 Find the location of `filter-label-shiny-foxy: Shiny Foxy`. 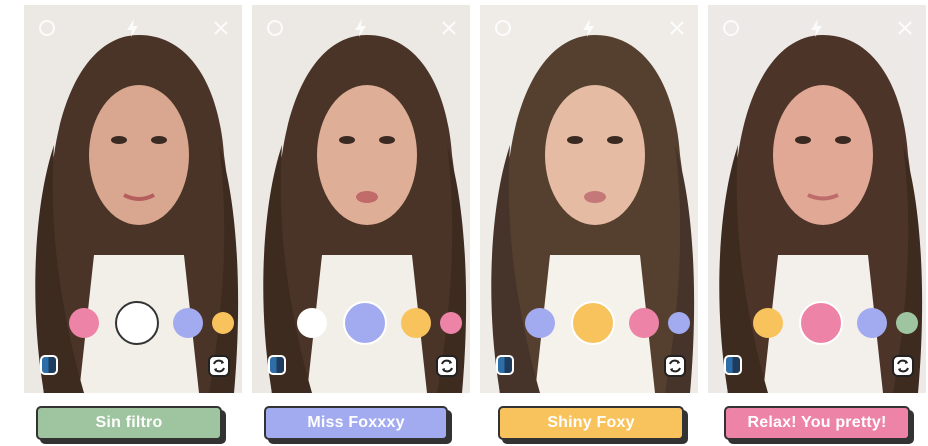

filter-label-shiny-foxy: Shiny Foxy is located at coordinates (591, 423).